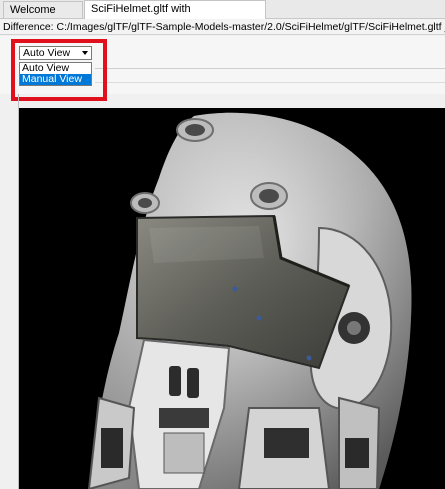  What do you see at coordinates (59, 70) in the screenshot?
I see `annotation-highlight-box` at bounding box center [59, 70].